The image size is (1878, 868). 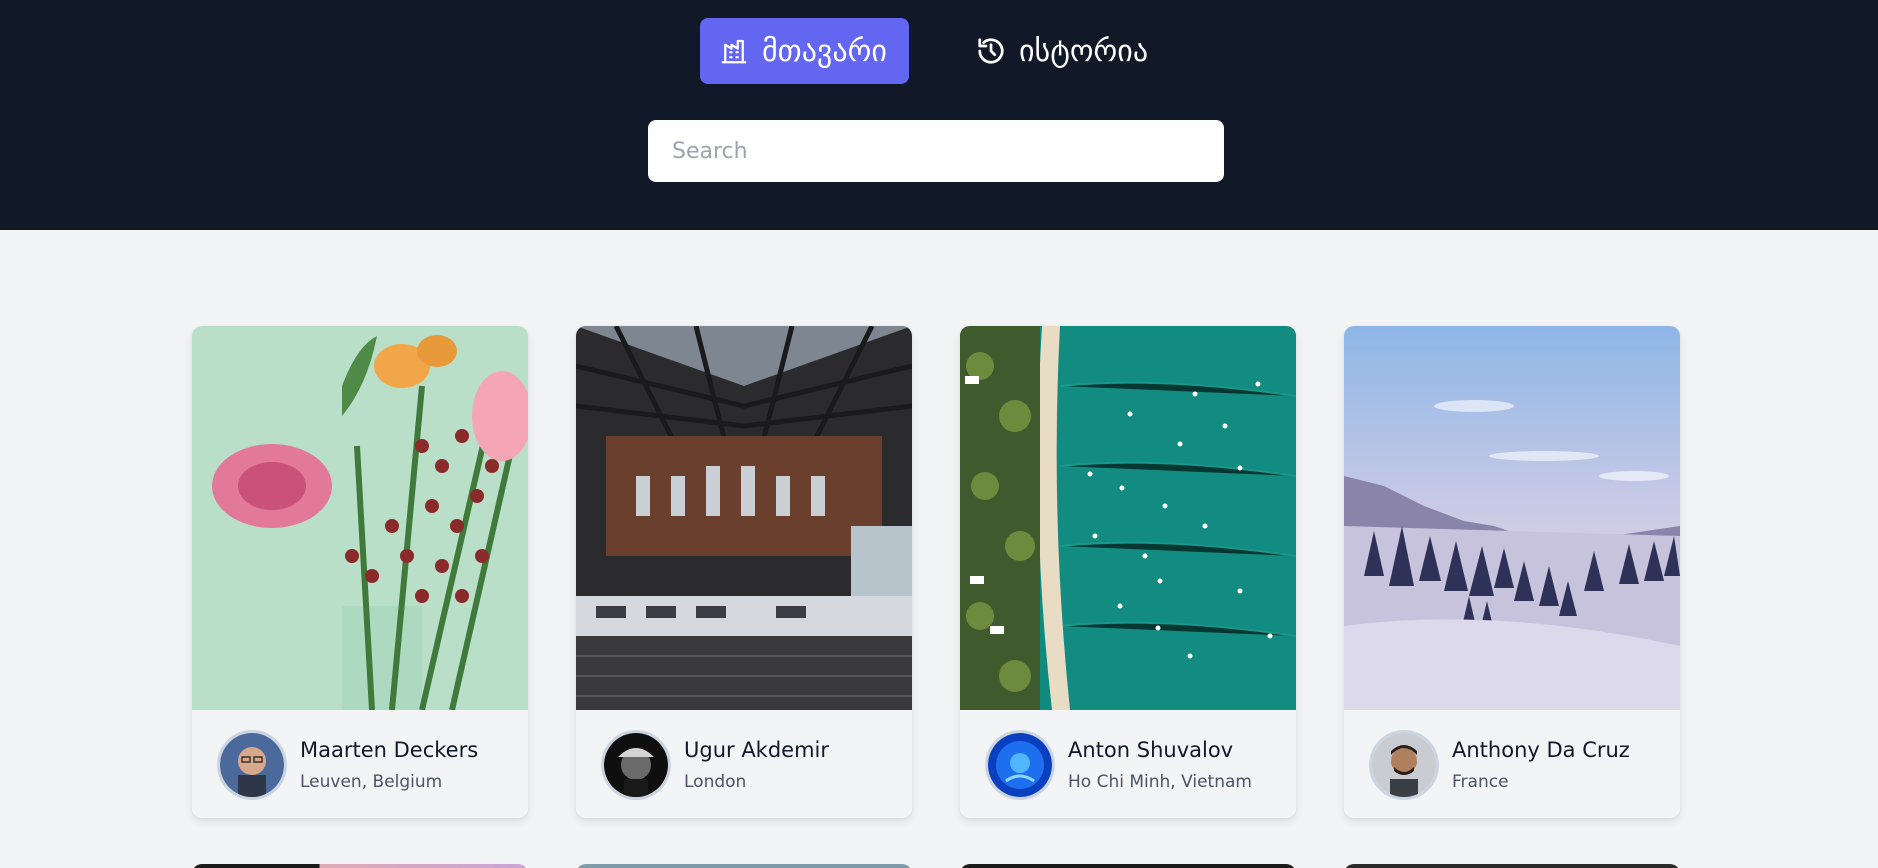 What do you see at coordinates (744, 764) in the screenshot?
I see `card-footer: Ugur Akdemir London` at bounding box center [744, 764].